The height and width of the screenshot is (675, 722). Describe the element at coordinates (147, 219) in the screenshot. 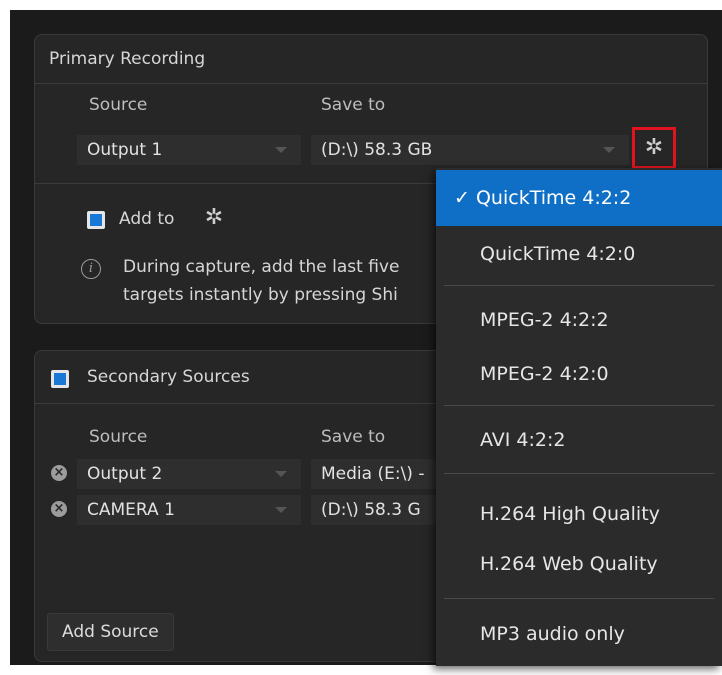

I see `add-to-label: Add to` at that location.